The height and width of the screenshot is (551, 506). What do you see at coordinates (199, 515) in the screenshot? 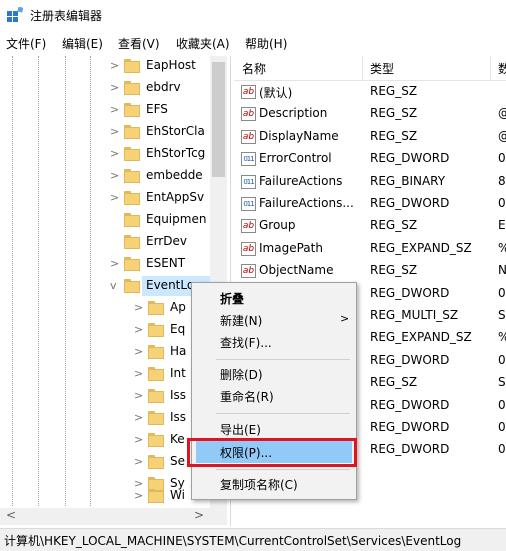
I see `scroll-right-icon: >` at bounding box center [199, 515].